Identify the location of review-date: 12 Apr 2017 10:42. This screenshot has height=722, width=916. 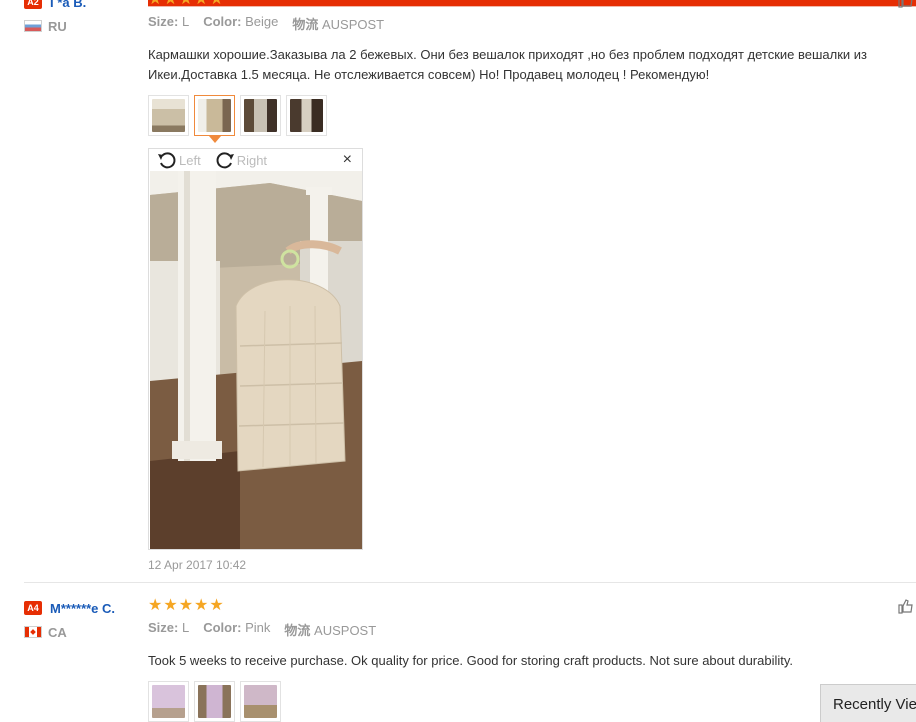
(197, 565).